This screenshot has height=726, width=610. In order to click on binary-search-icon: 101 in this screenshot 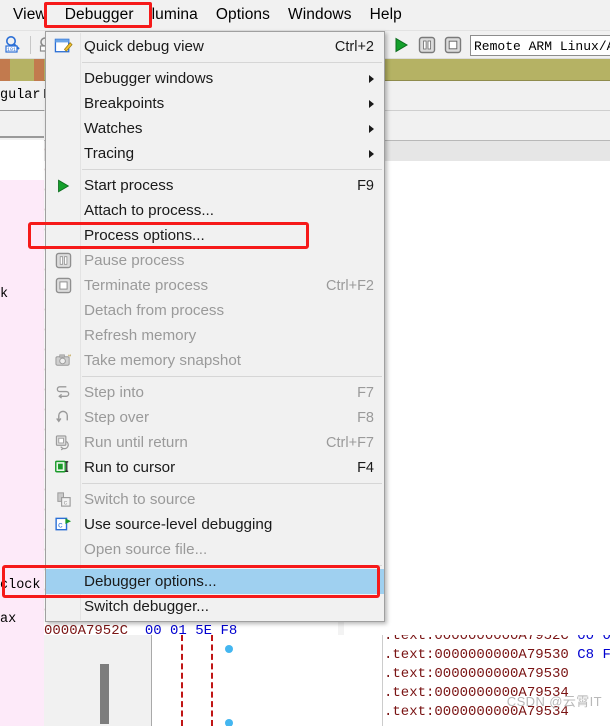, I will do `click(13, 45)`.